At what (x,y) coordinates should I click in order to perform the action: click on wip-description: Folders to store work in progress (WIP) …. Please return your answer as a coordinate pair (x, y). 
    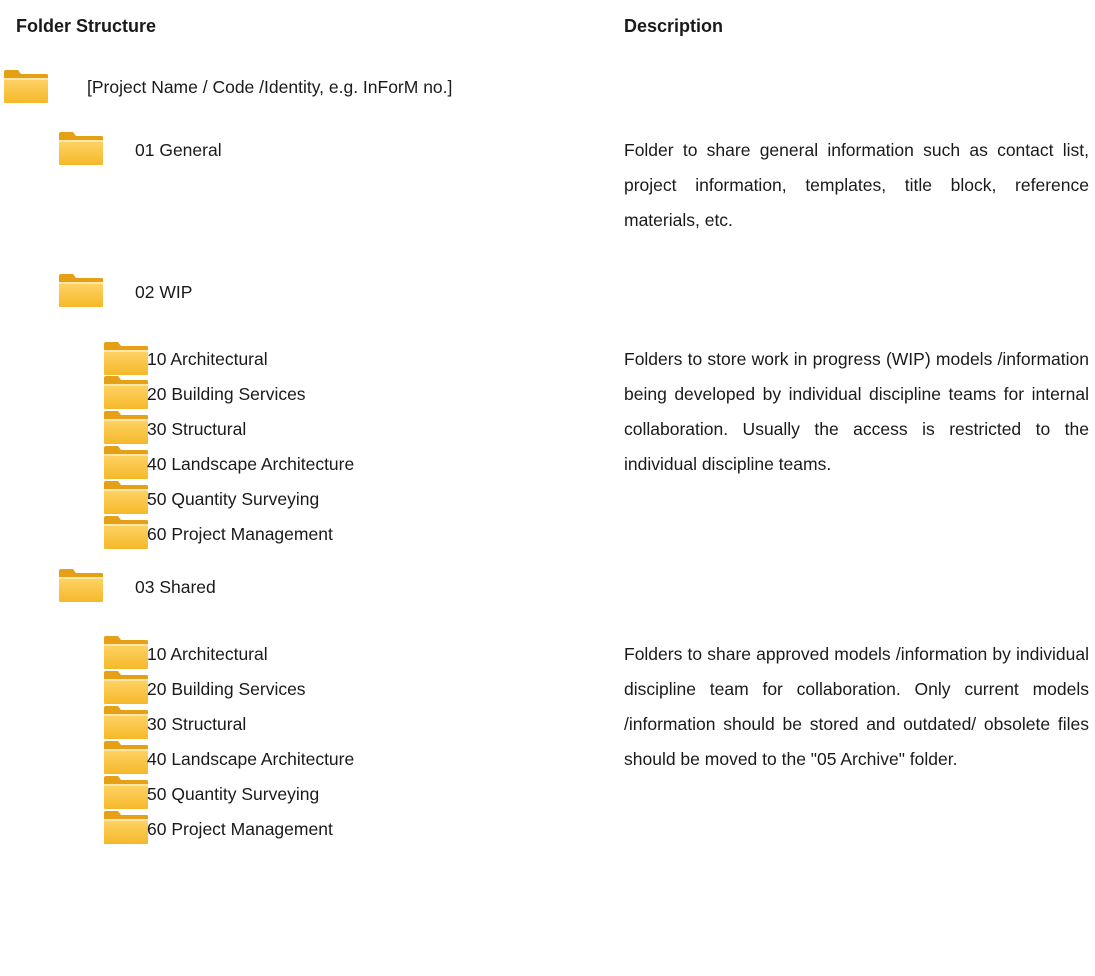
    Looking at the image, I should click on (856, 411).